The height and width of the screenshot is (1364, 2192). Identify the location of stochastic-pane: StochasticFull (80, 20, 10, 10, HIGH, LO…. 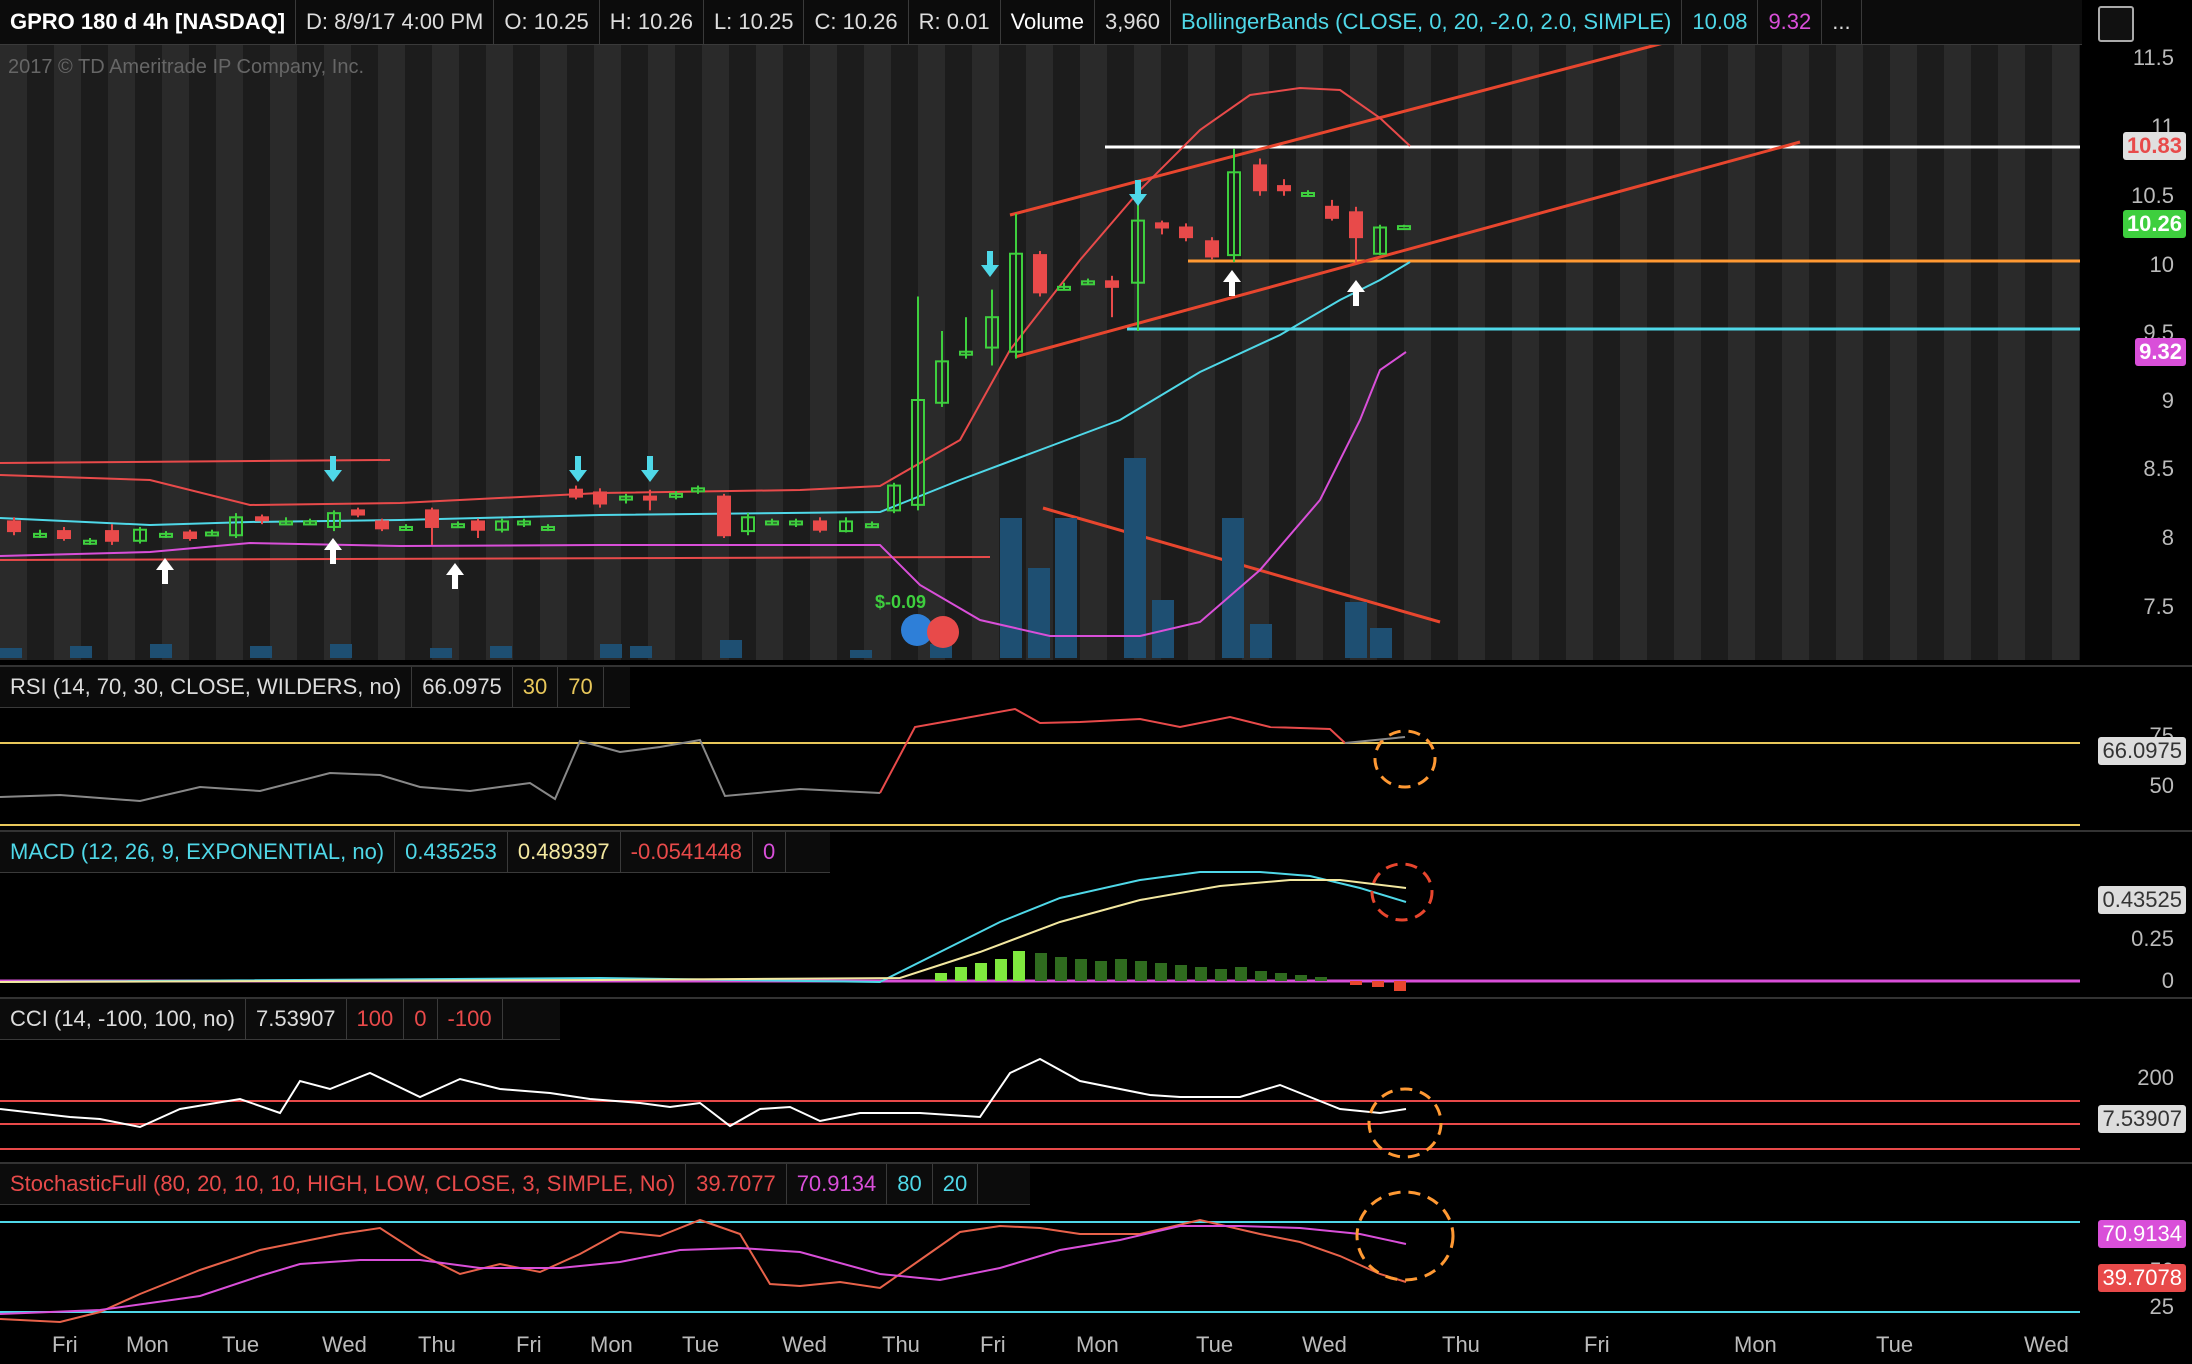
(1096, 1246).